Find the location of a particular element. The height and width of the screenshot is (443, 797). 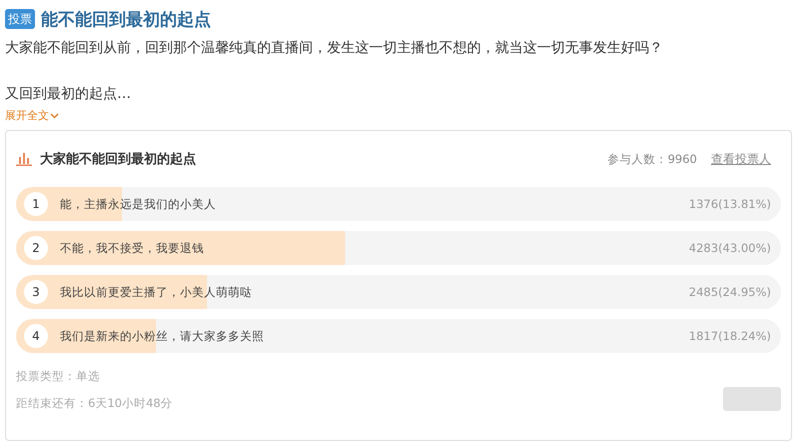

chevron-down-icon is located at coordinates (54, 115).